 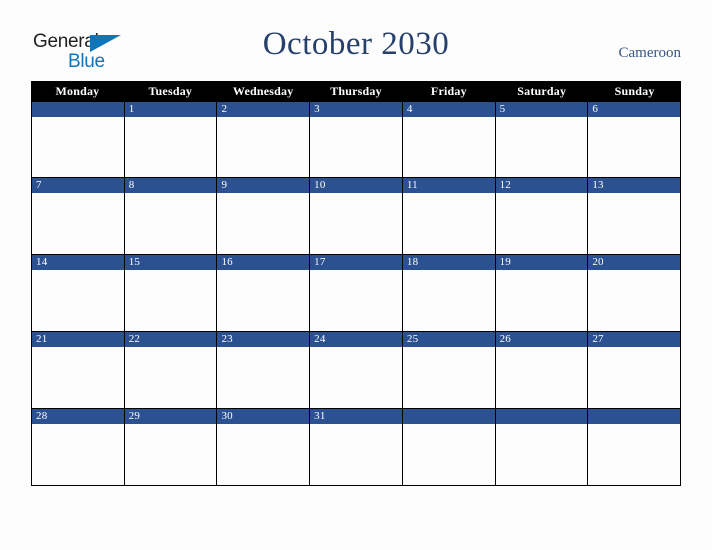 I want to click on day-number: 16, so click(x=227, y=262).